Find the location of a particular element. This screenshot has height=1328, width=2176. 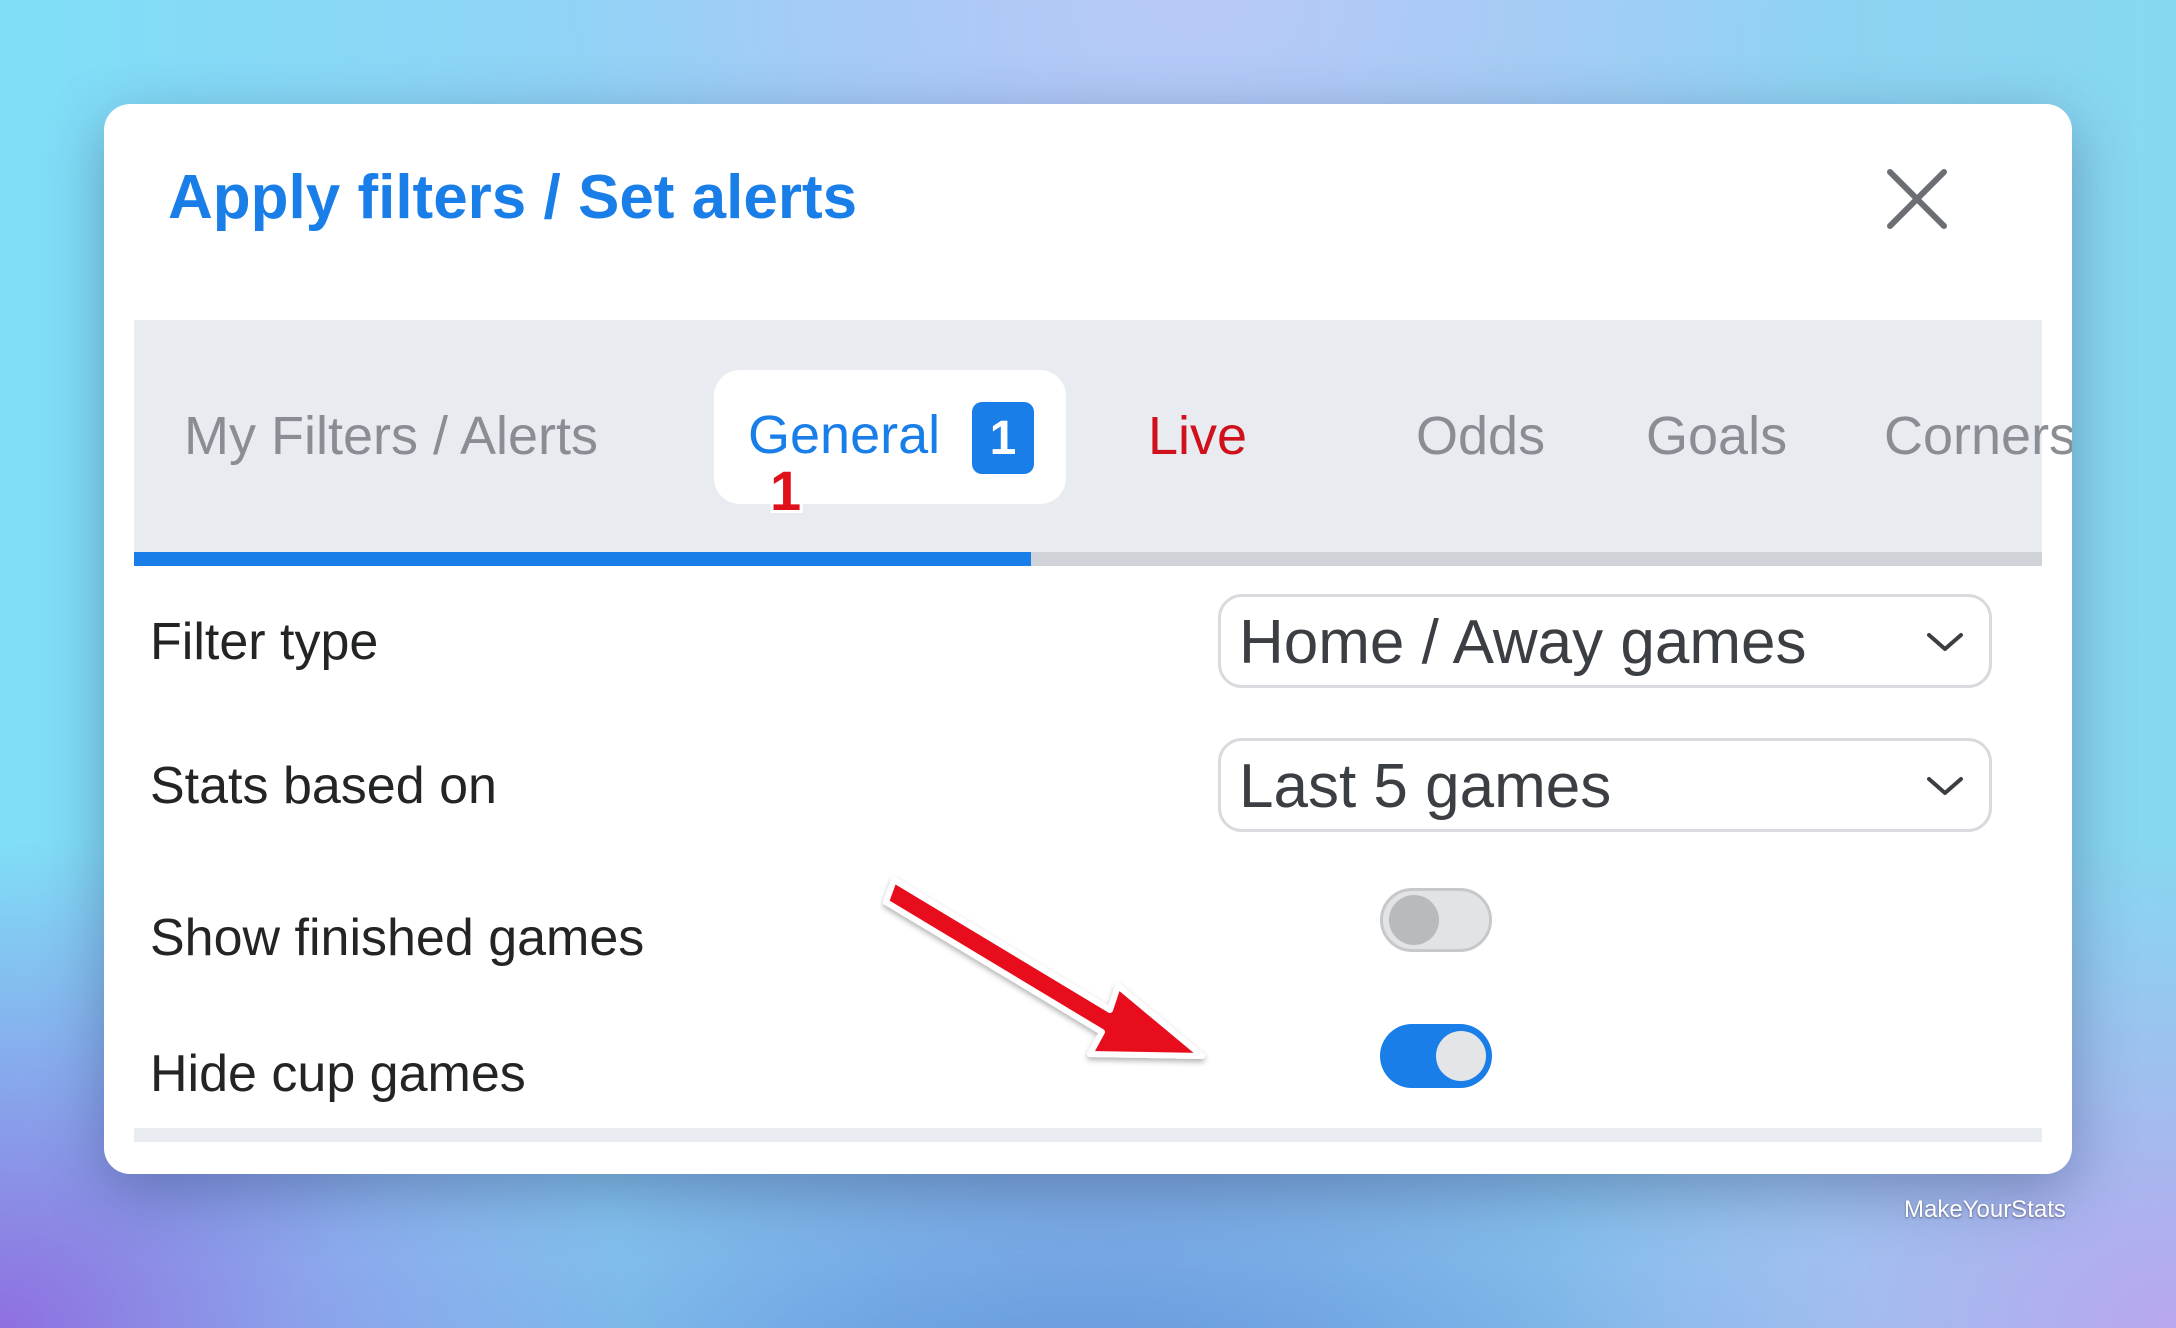

tab-goals: Goals is located at coordinates (1716, 436).